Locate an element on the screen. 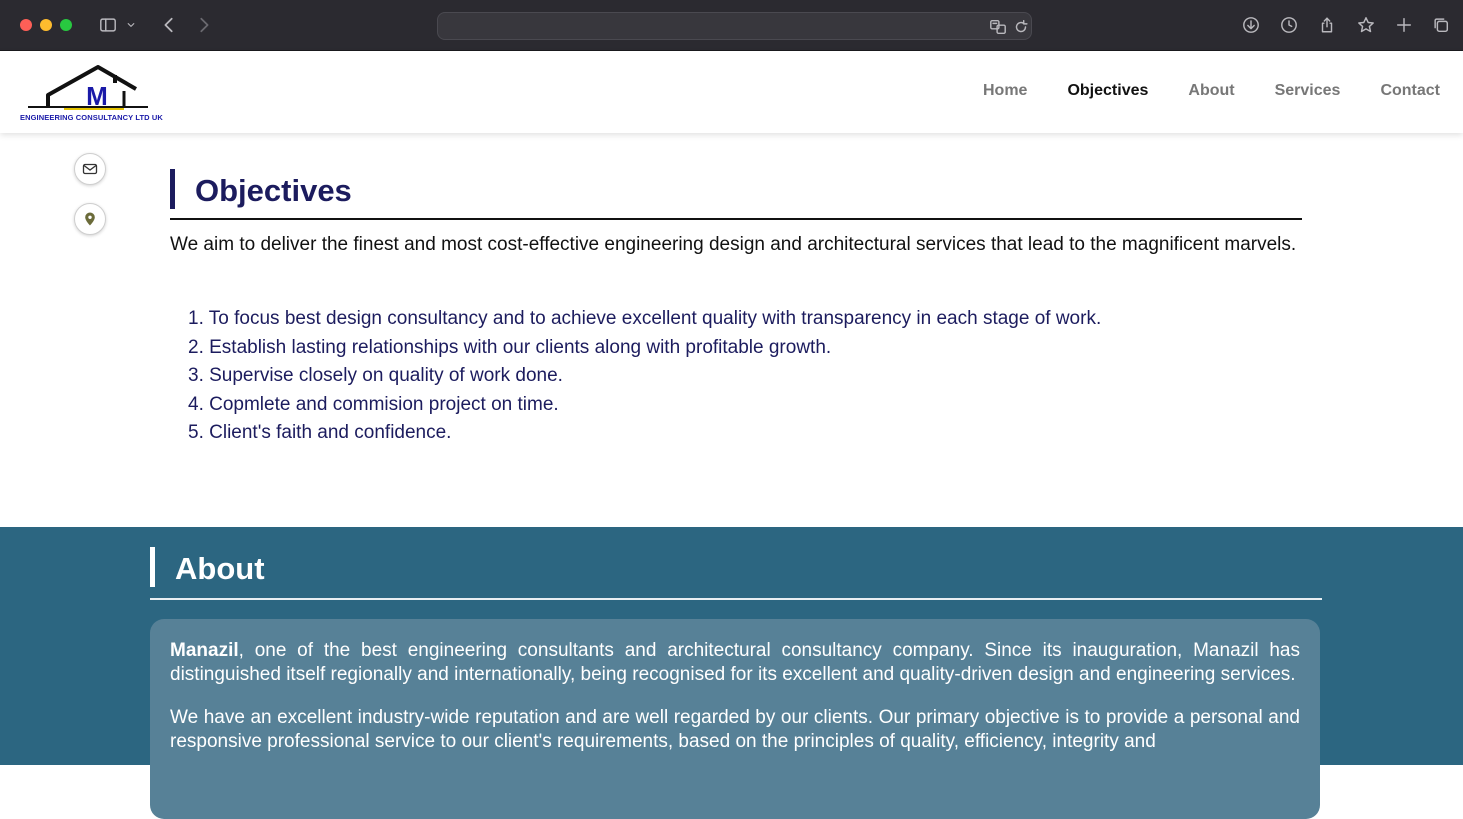 This screenshot has height=819, width=1463. main-nav: Home Objectives About Services Contact is located at coordinates (1211, 91).